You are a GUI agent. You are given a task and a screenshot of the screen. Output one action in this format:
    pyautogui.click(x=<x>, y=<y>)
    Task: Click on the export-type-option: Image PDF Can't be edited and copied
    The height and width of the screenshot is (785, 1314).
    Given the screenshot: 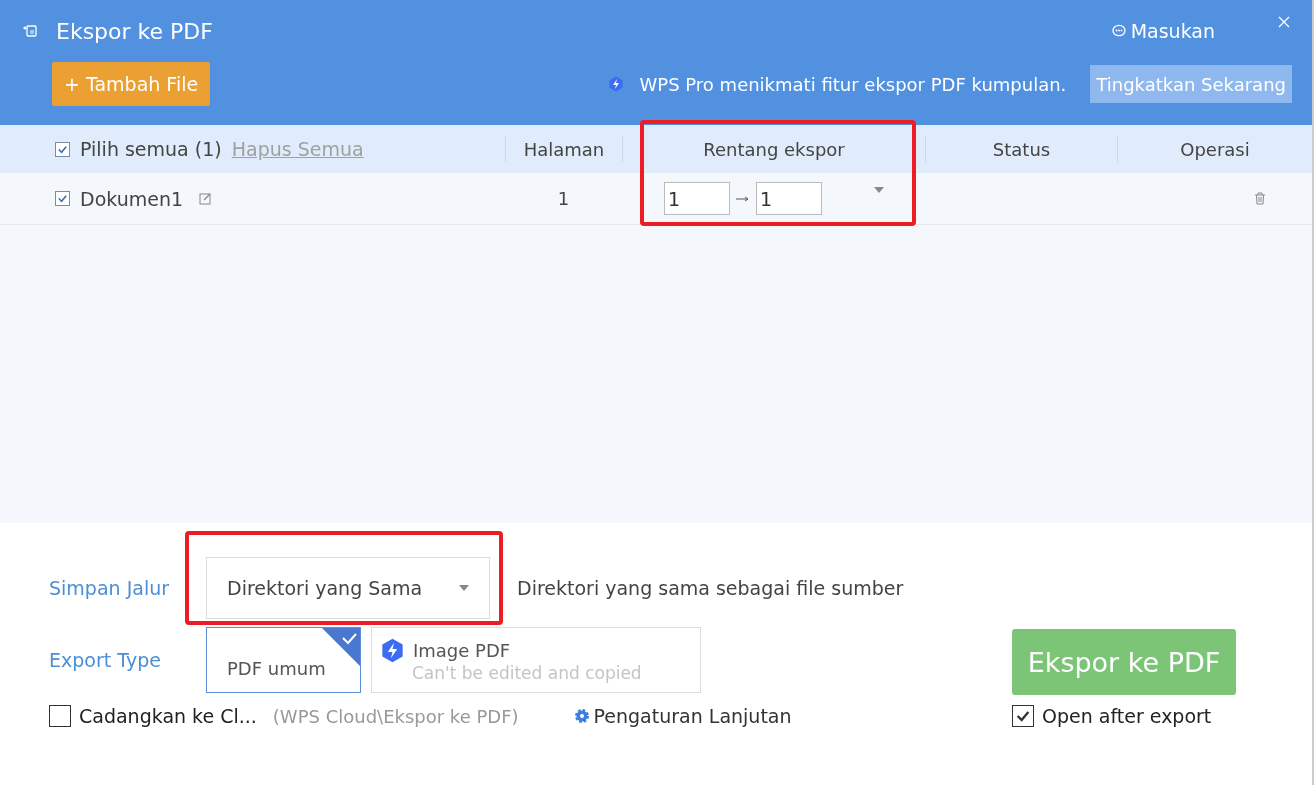 What is the action you would take?
    pyautogui.click(x=536, y=660)
    